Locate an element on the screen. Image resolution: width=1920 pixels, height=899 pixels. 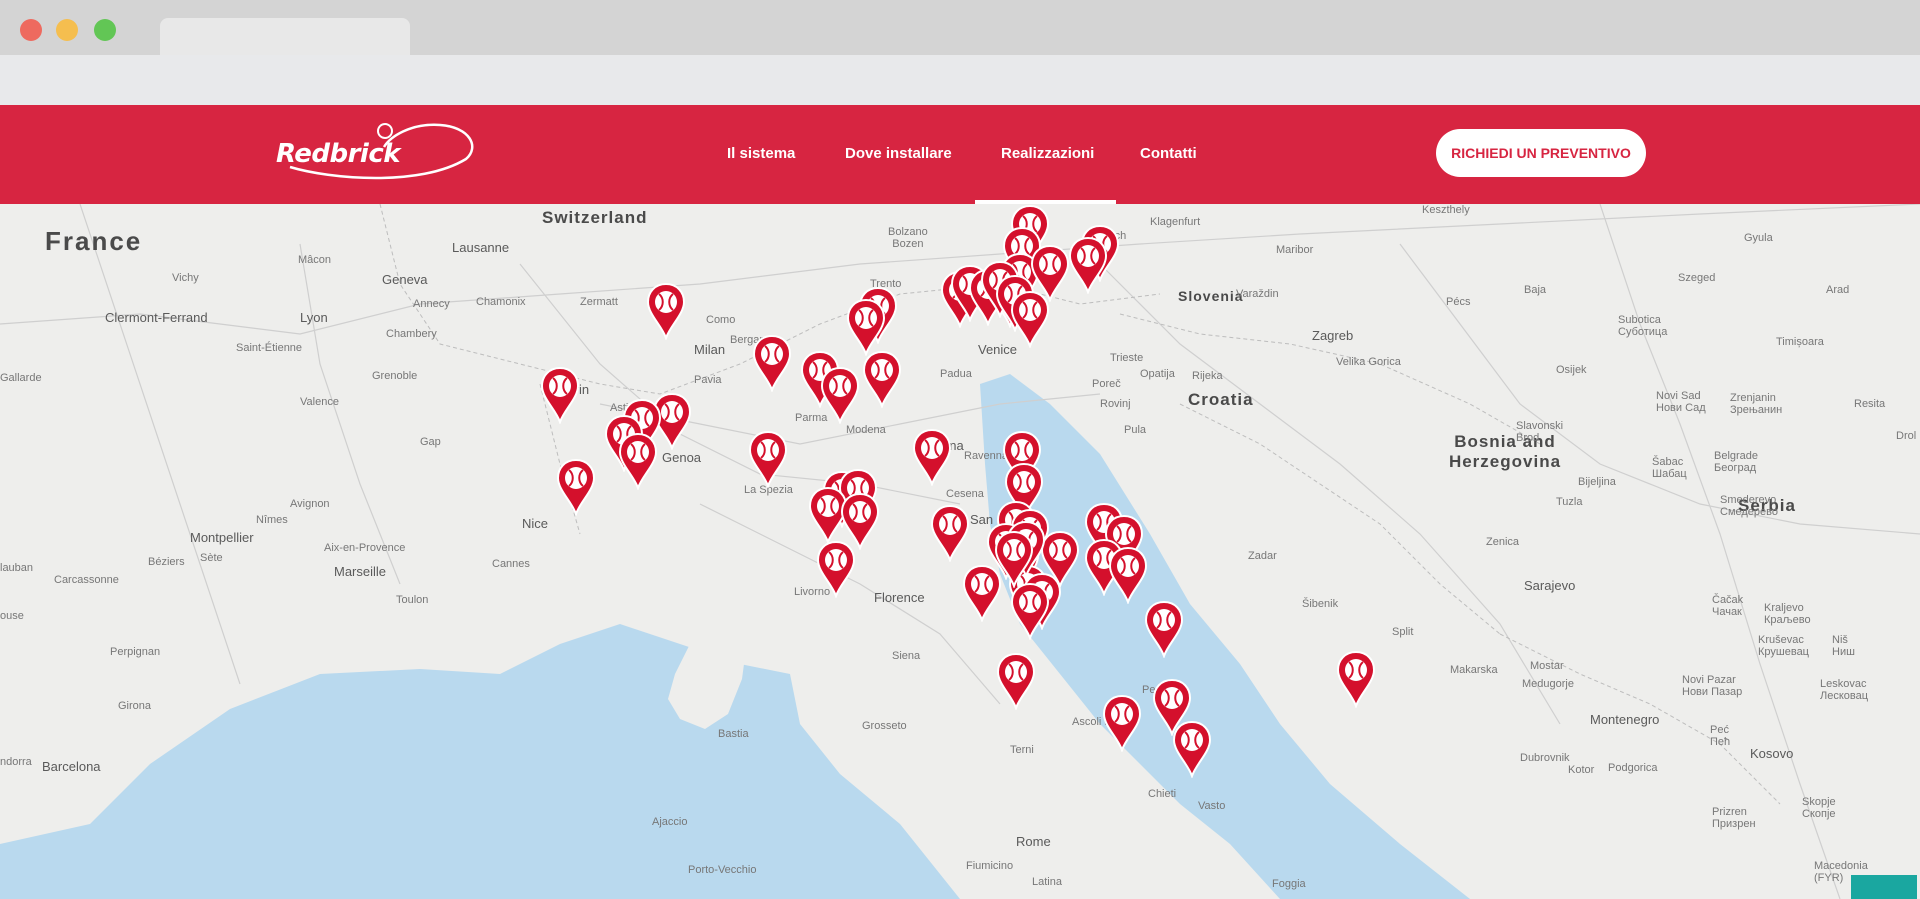
map-label-city: Como is located at coordinates (721, 320).